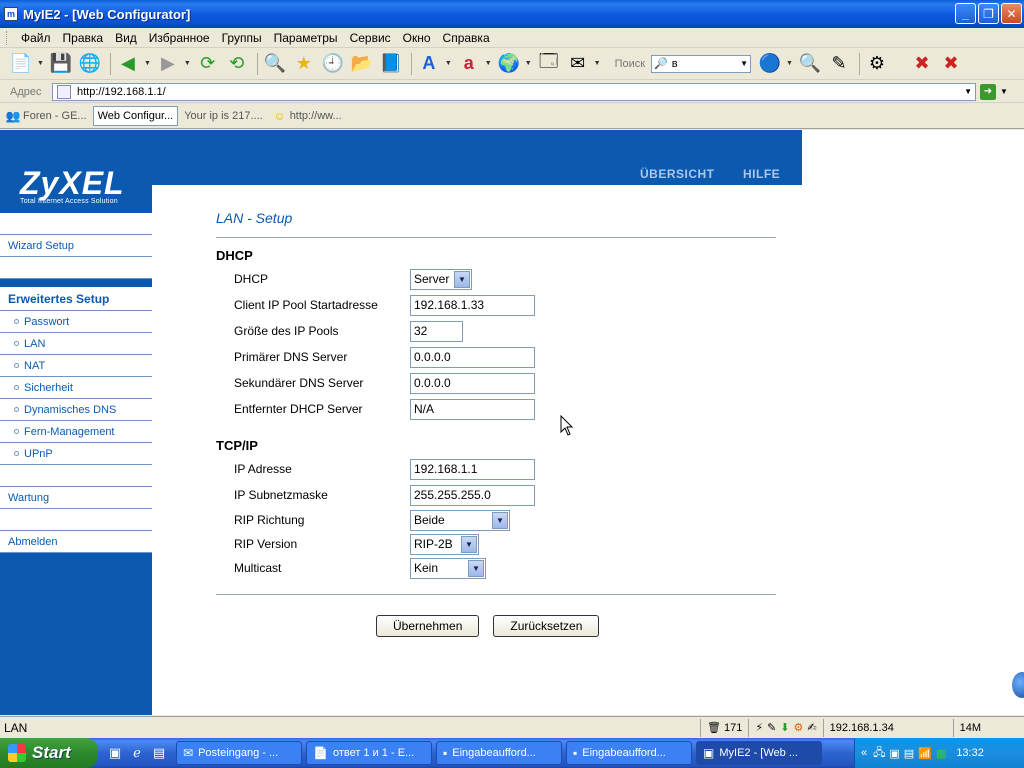  Describe the element at coordinates (417, 38) in the screenshot. I see `menu-window: Окно` at that location.